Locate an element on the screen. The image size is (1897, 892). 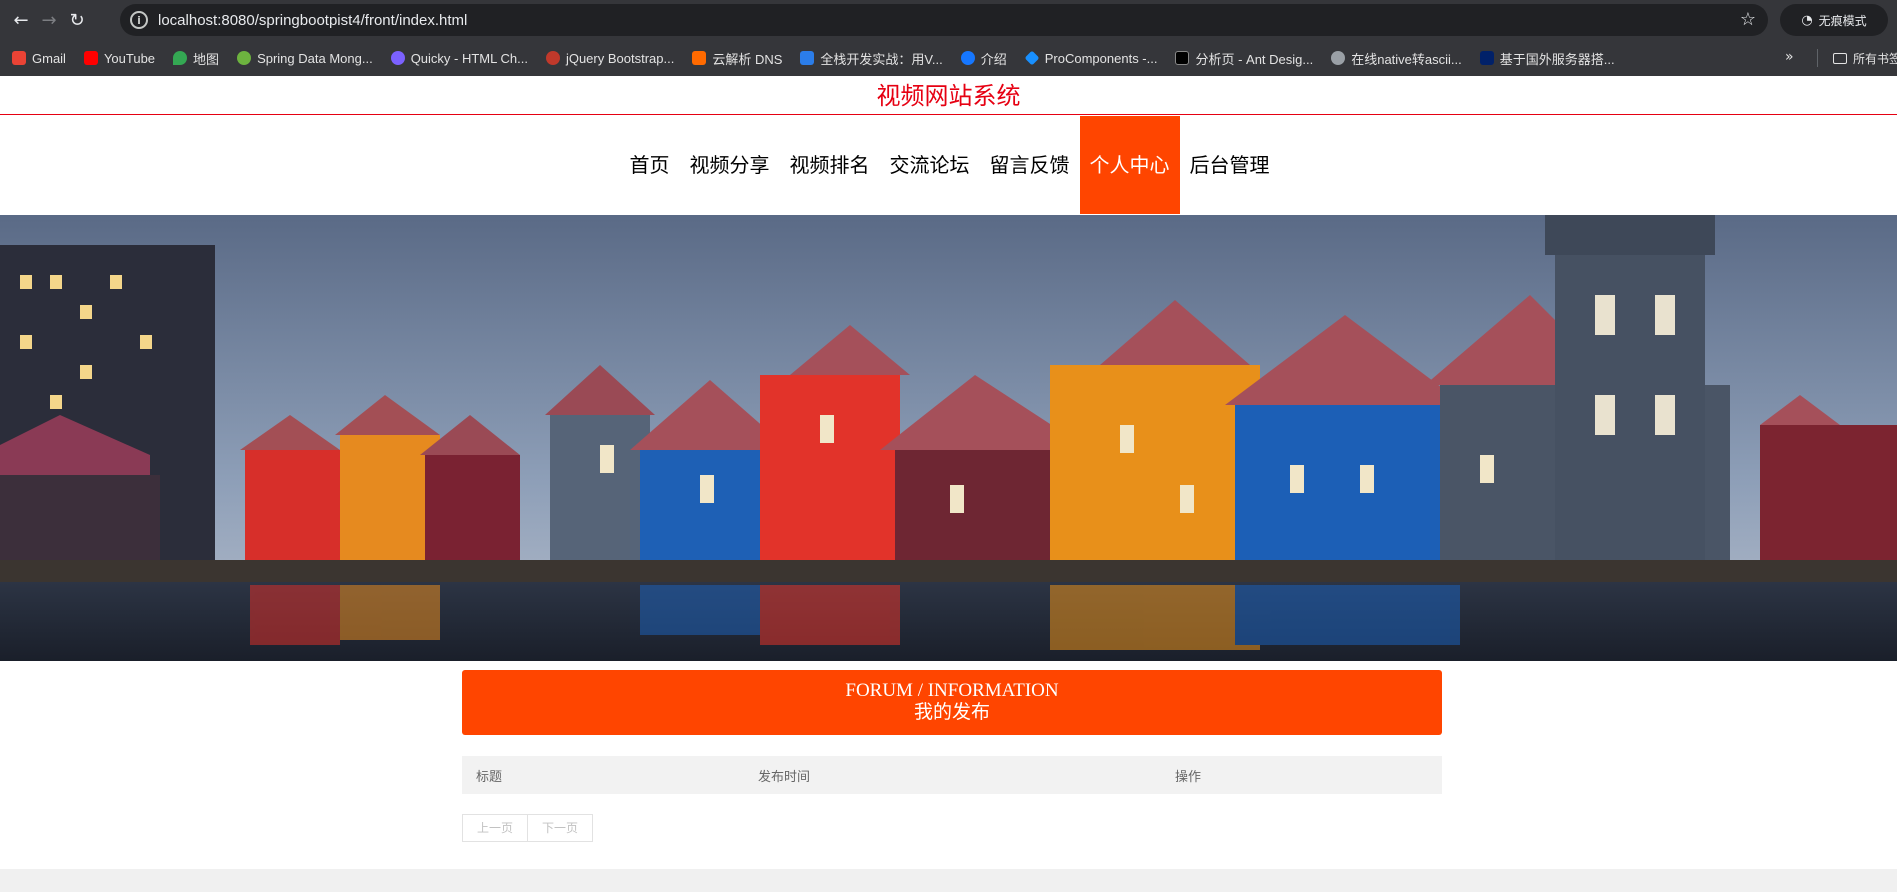
section-title-en: FORUM / INFORMATION is located at coordinates (952, 690).